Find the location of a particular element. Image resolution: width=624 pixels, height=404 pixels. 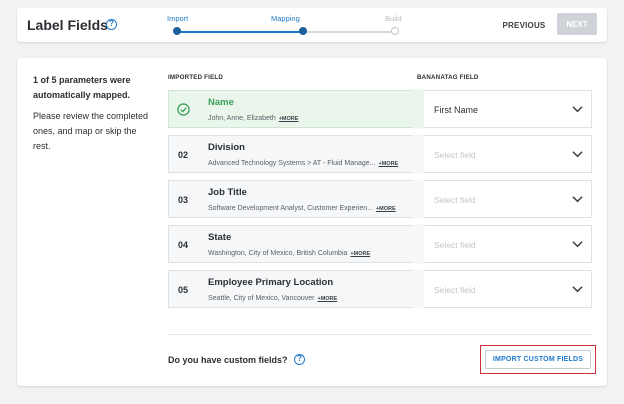

progress-stepper: Import Mapping Build is located at coordinates (290, 25).